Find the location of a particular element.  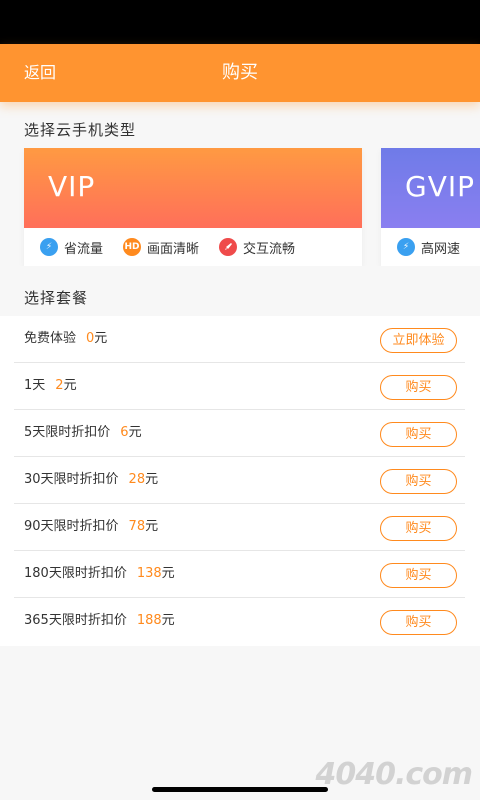

feature-list: ⚡ 省流量 HD 画面清晰 交互流畅 is located at coordinates (193, 247).